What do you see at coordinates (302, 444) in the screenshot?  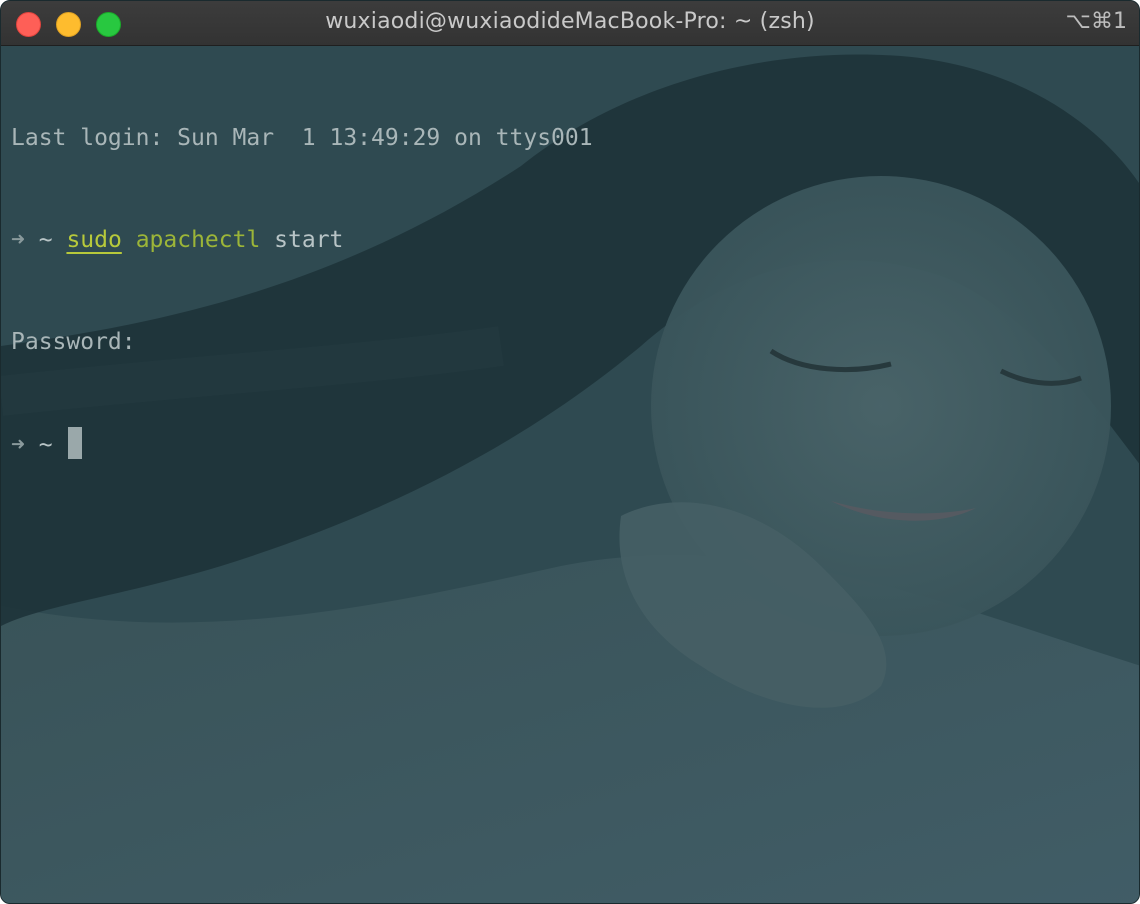 I see `active-prompt-line: ➜ ~` at bounding box center [302, 444].